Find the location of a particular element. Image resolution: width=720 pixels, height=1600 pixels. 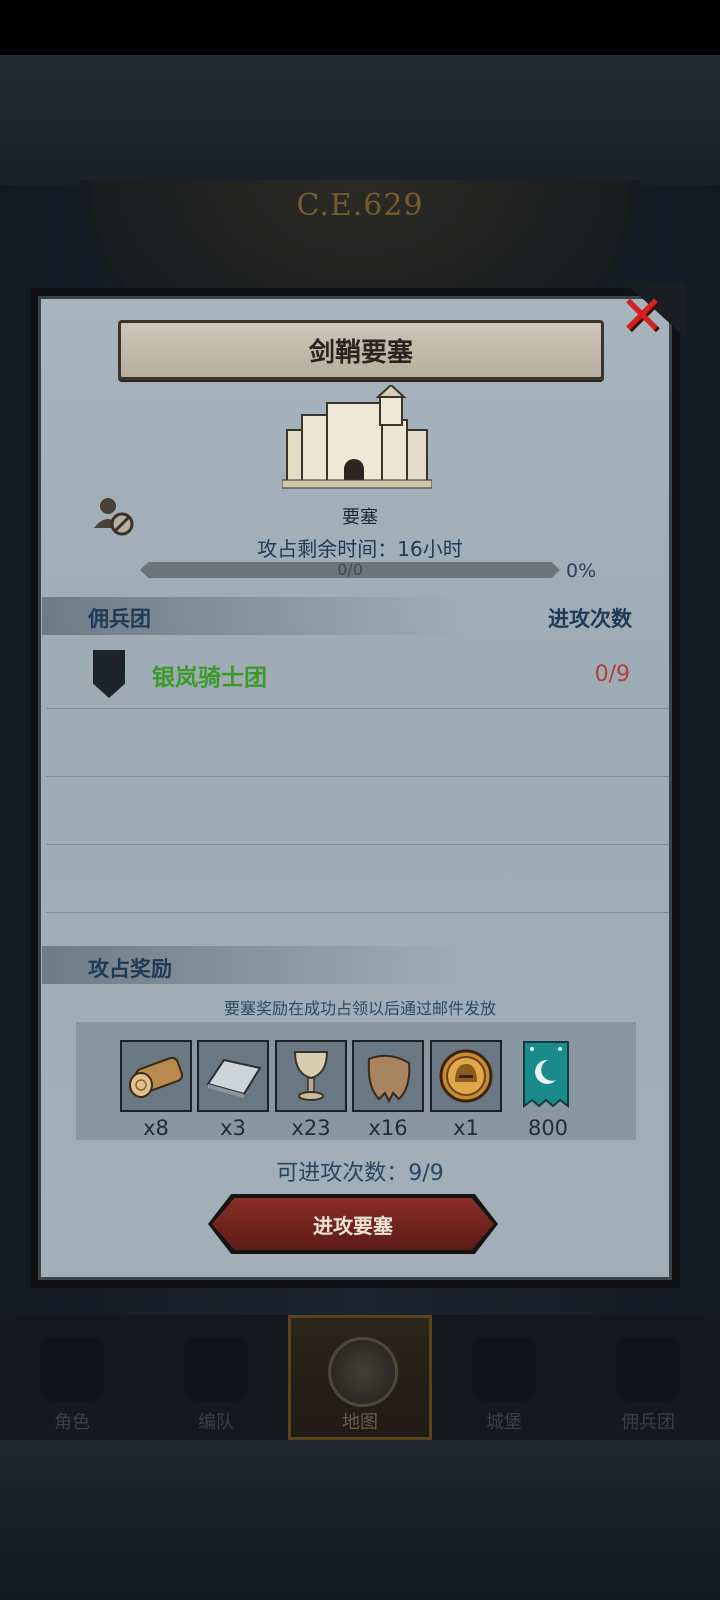

progress-text: 0/0 is located at coordinates (350, 569).